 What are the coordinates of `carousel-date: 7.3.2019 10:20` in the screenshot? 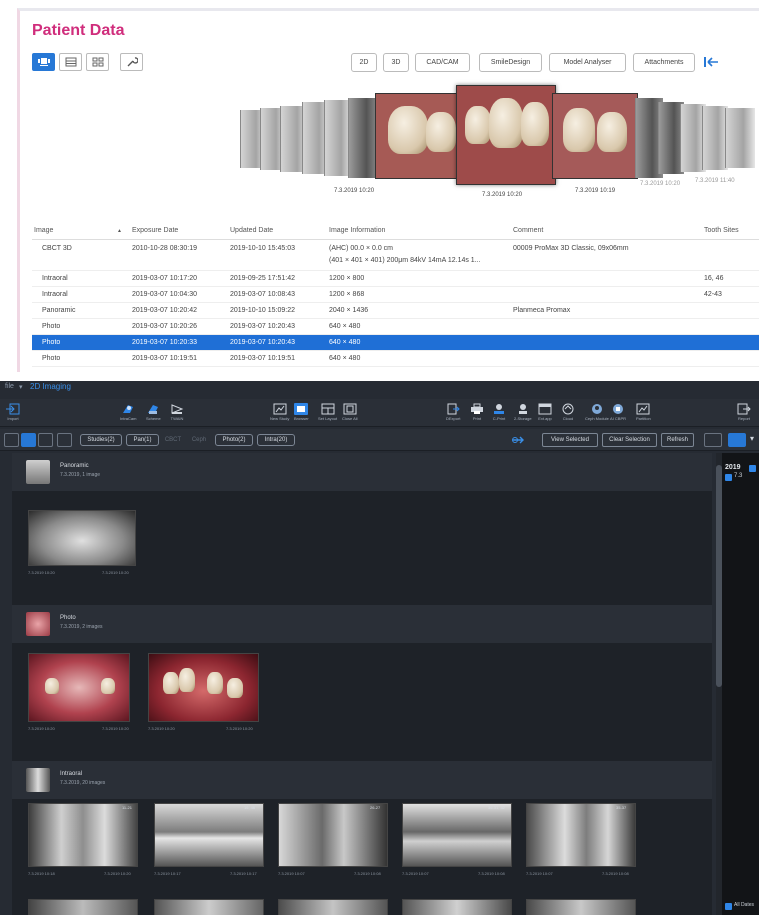 It's located at (660, 184).